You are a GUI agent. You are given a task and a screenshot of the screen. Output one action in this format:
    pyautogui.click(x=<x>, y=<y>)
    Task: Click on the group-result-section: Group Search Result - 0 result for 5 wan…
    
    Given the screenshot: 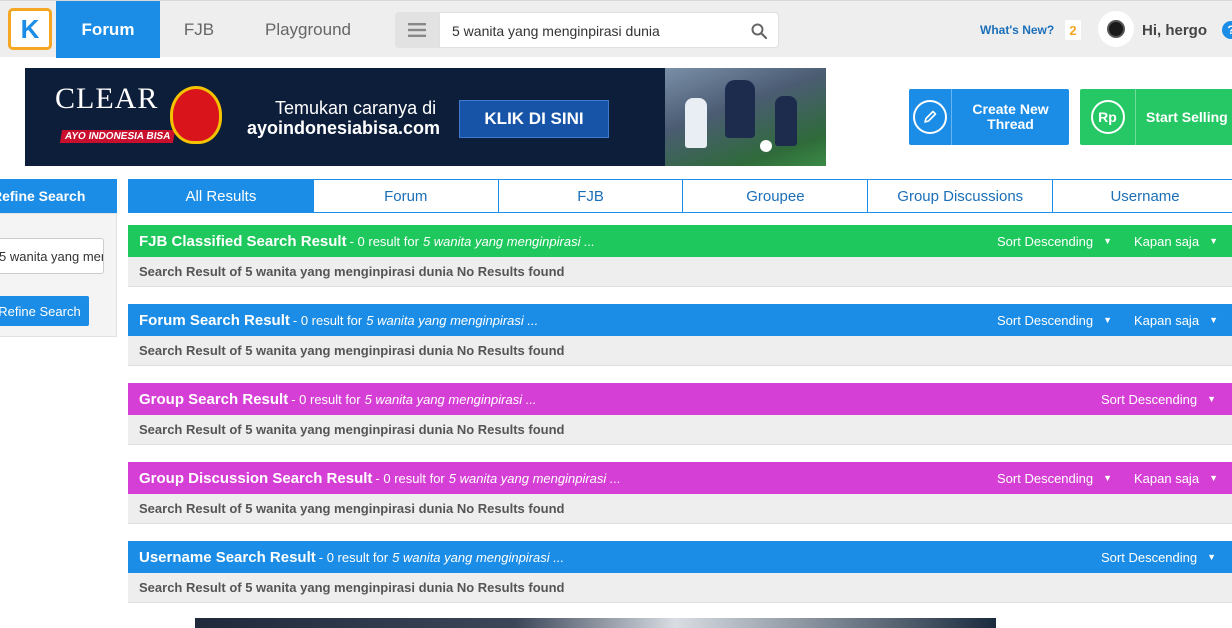 What is the action you would take?
    pyautogui.click(x=680, y=414)
    